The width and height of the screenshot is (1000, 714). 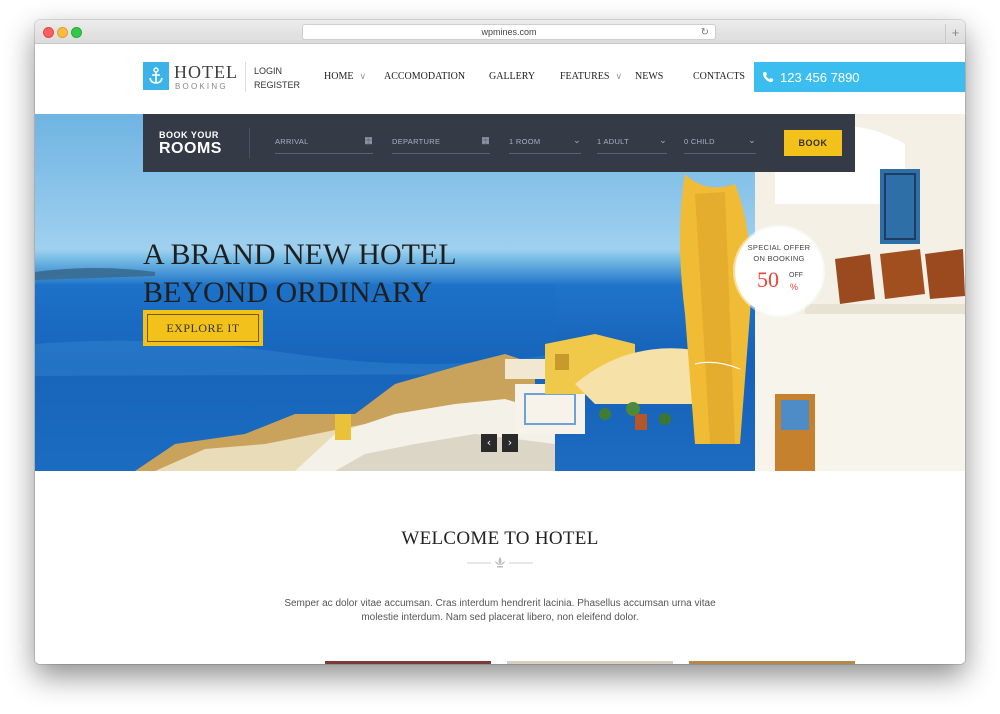 What do you see at coordinates (499, 662) in the screenshot?
I see `room-thumbnails-strip` at bounding box center [499, 662].